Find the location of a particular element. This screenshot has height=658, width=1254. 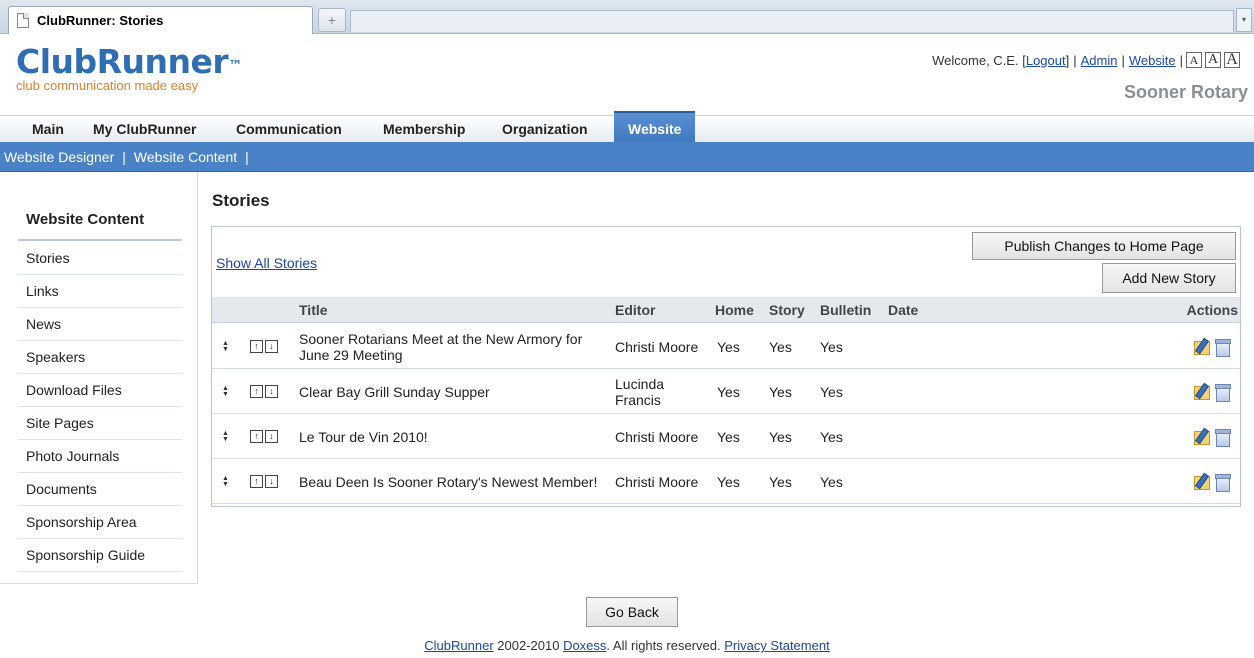

browser-tab-title: ClubRunner: Stories is located at coordinates (100, 20).